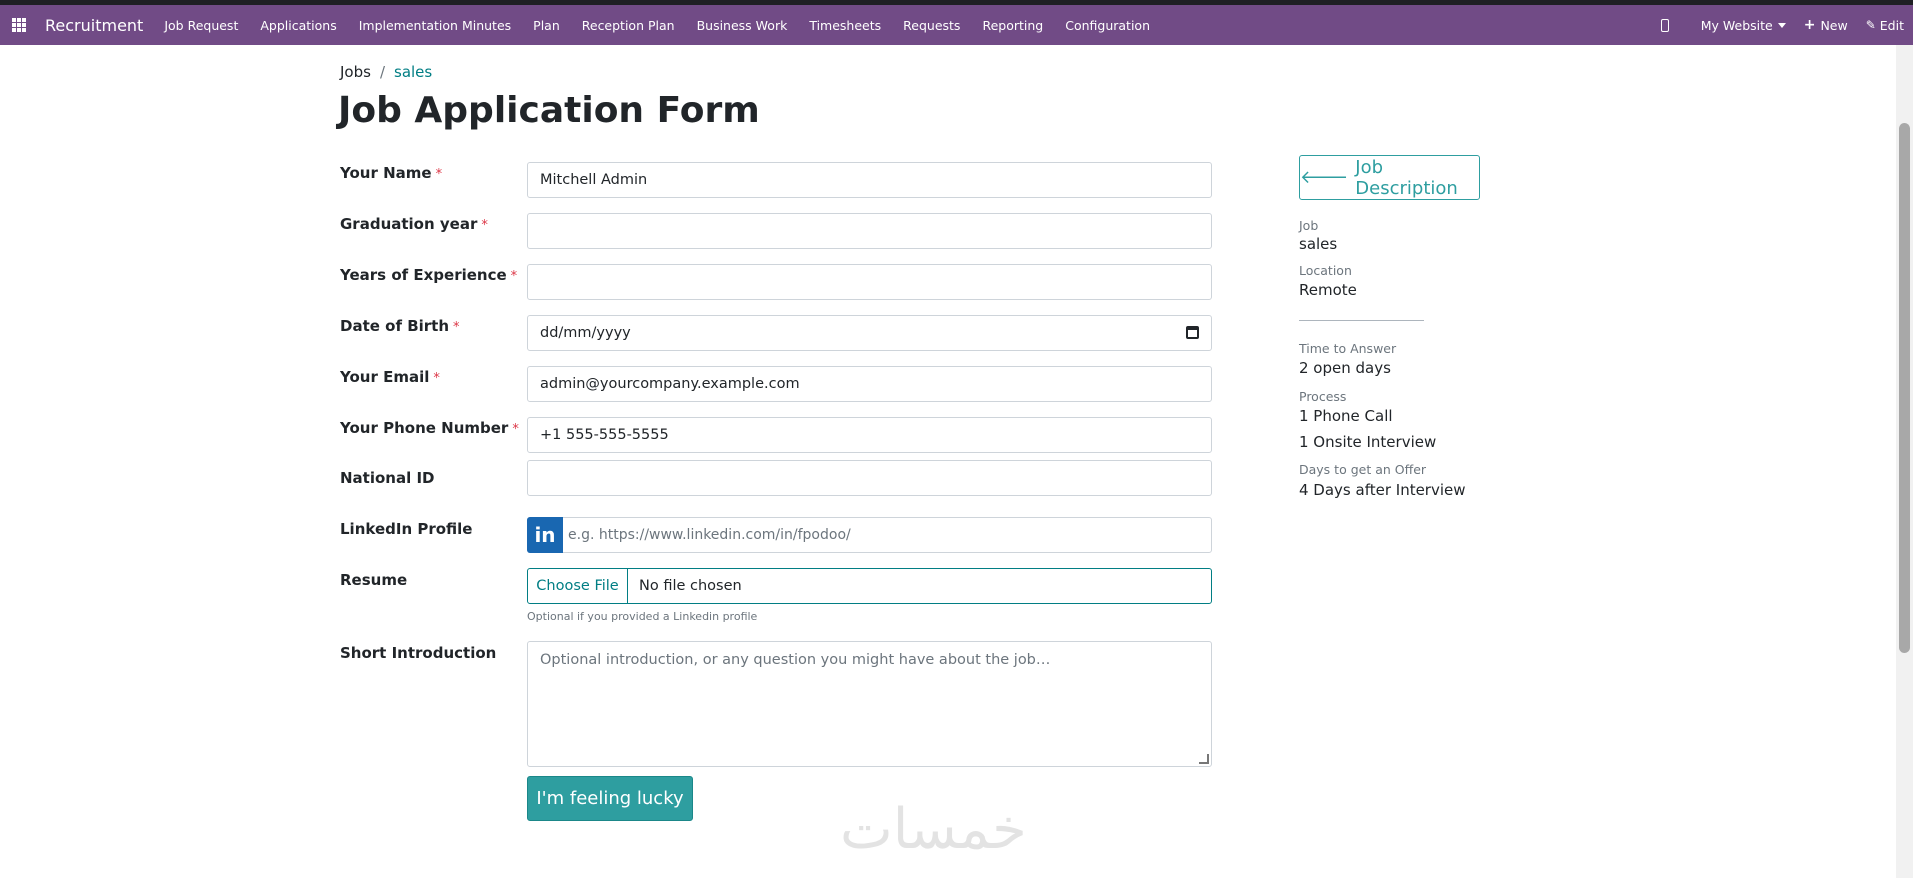  I want to click on national-id-input, so click(869, 478).